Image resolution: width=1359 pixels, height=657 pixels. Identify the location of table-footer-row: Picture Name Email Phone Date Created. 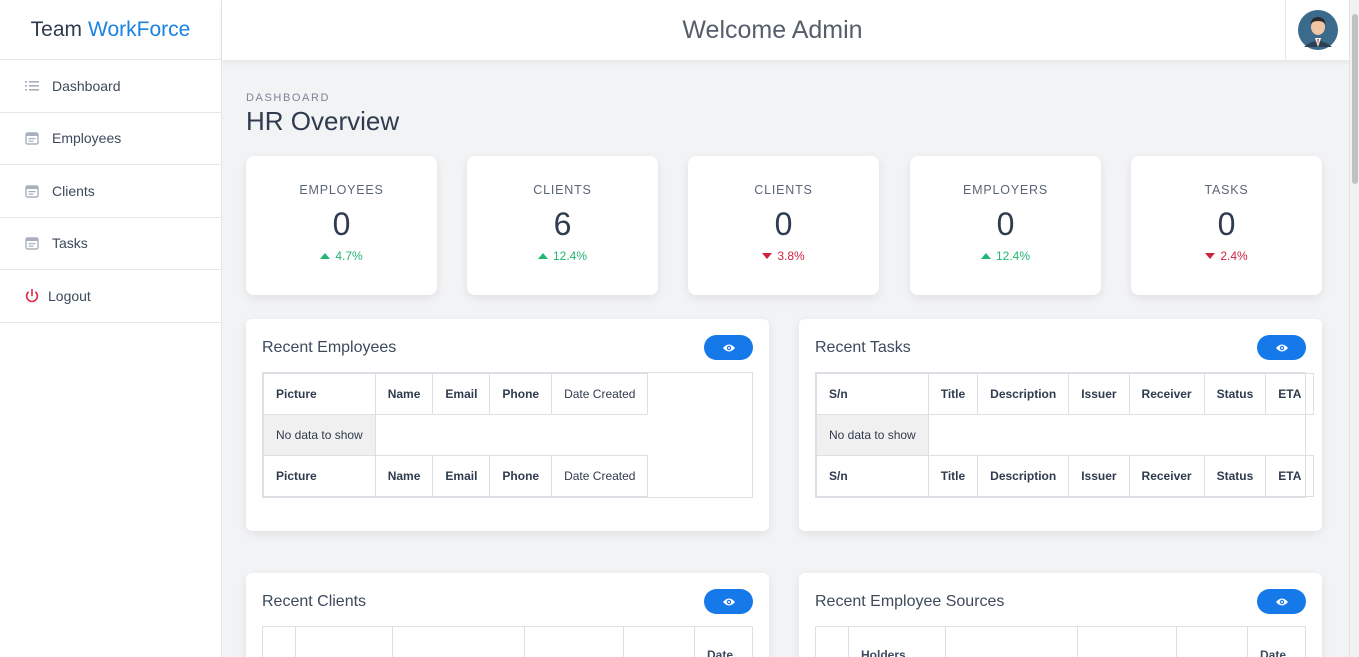
(456, 476).